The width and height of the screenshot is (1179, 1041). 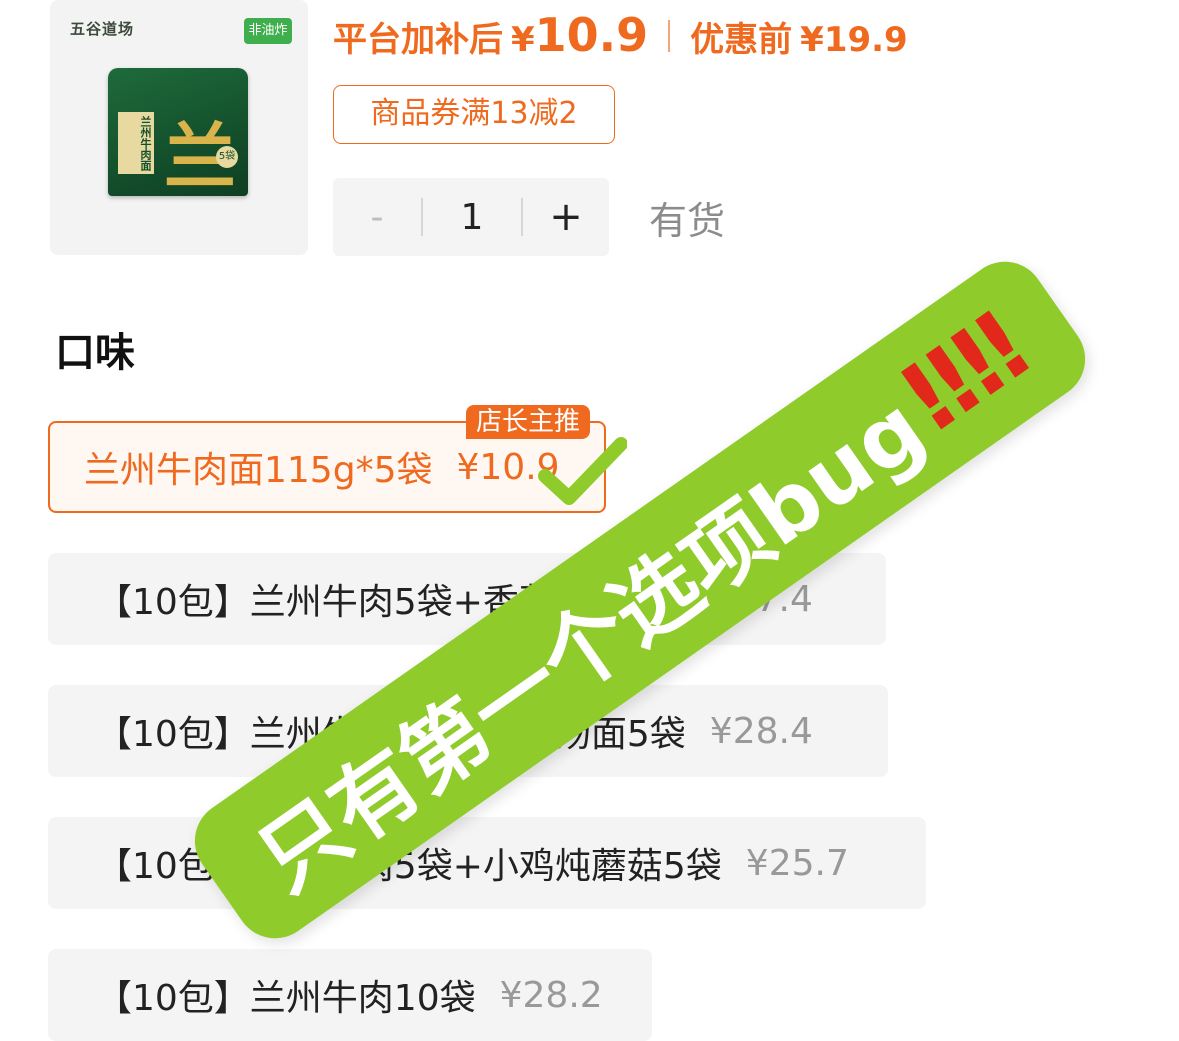 I want to click on flavor-option-5: 【10包】兰州牛肉10袋 ¥28.2, so click(x=350, y=995).